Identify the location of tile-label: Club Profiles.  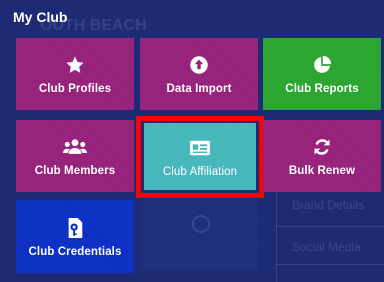
(75, 89).